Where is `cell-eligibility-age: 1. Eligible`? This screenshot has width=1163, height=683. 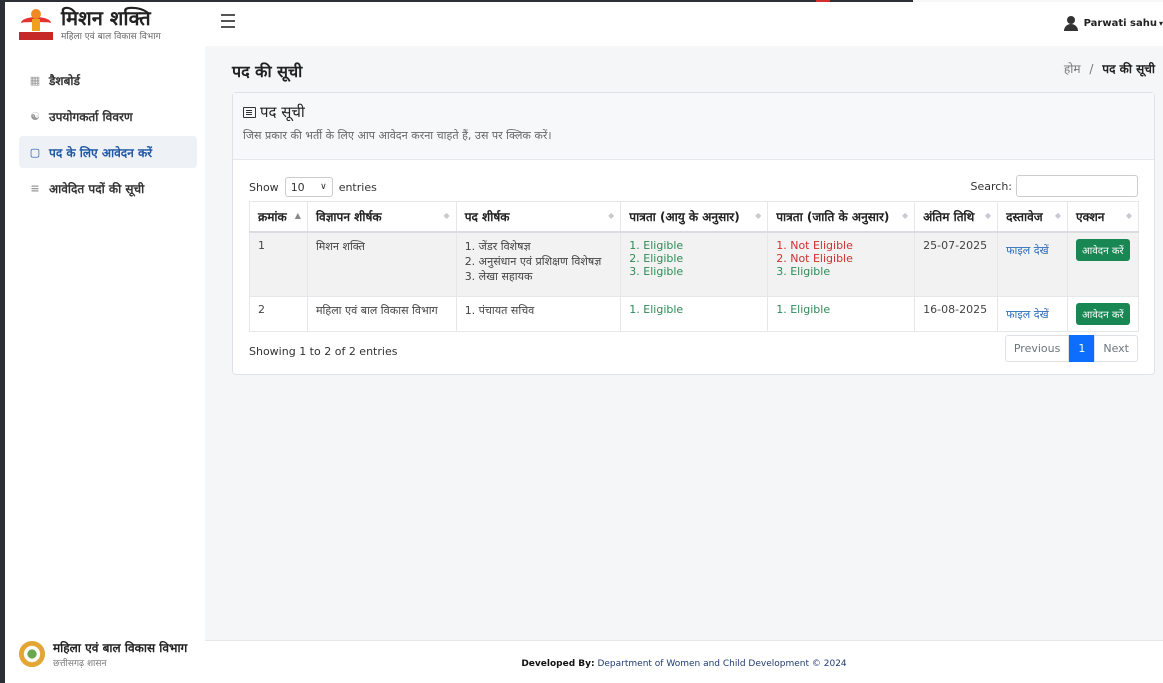 cell-eligibility-age: 1. Eligible is located at coordinates (694, 313).